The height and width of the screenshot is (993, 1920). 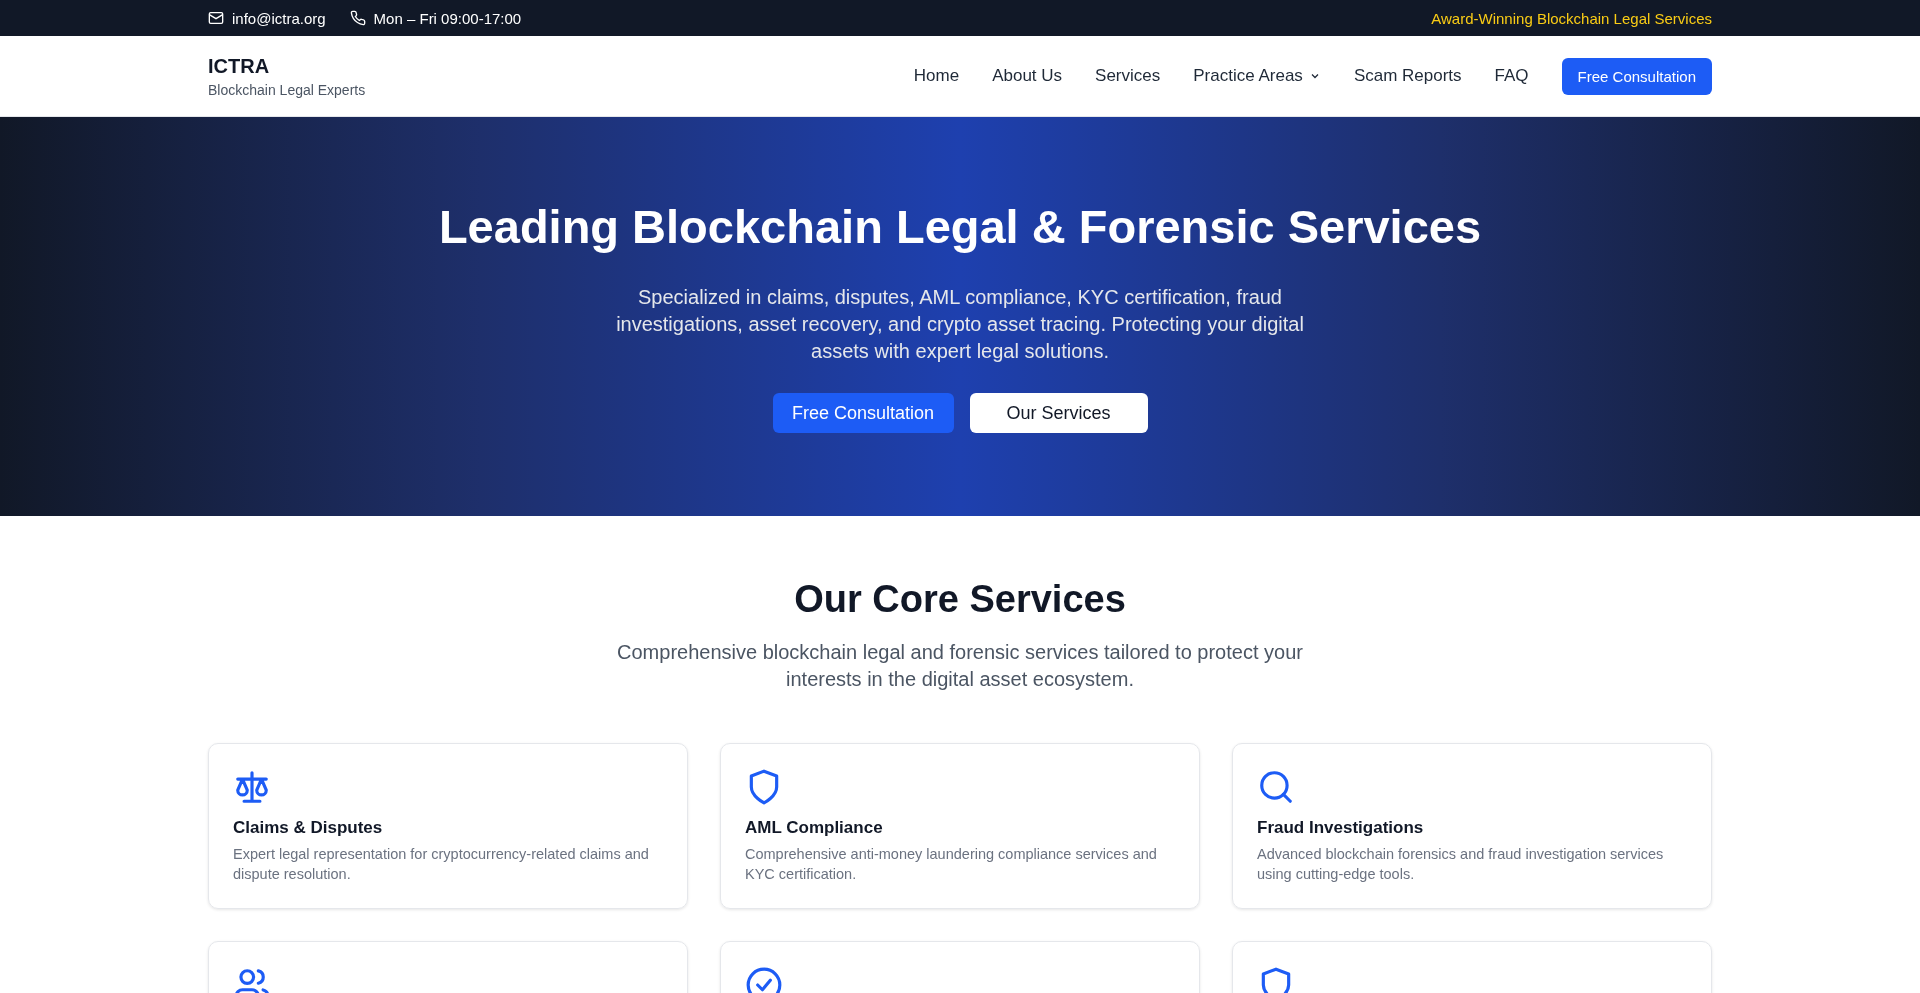 What do you see at coordinates (448, 826) in the screenshot?
I see `service-card: Claims & Disputes Expert legal representation for cryptocurrency-related claims and dispute resolution.` at bounding box center [448, 826].